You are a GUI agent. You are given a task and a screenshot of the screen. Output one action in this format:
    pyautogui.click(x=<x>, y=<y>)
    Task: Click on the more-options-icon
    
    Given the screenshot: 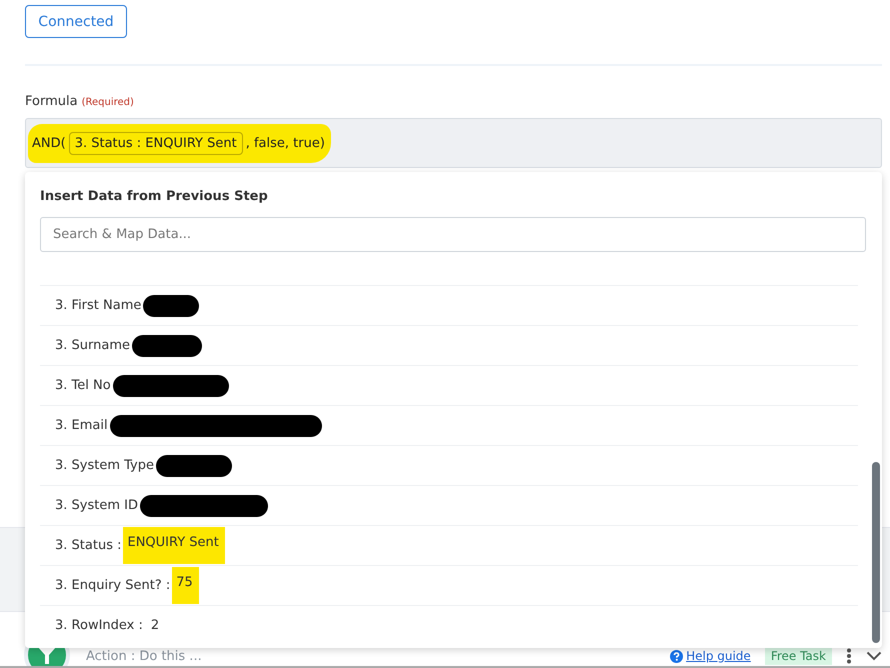 What is the action you would take?
    pyautogui.click(x=849, y=656)
    